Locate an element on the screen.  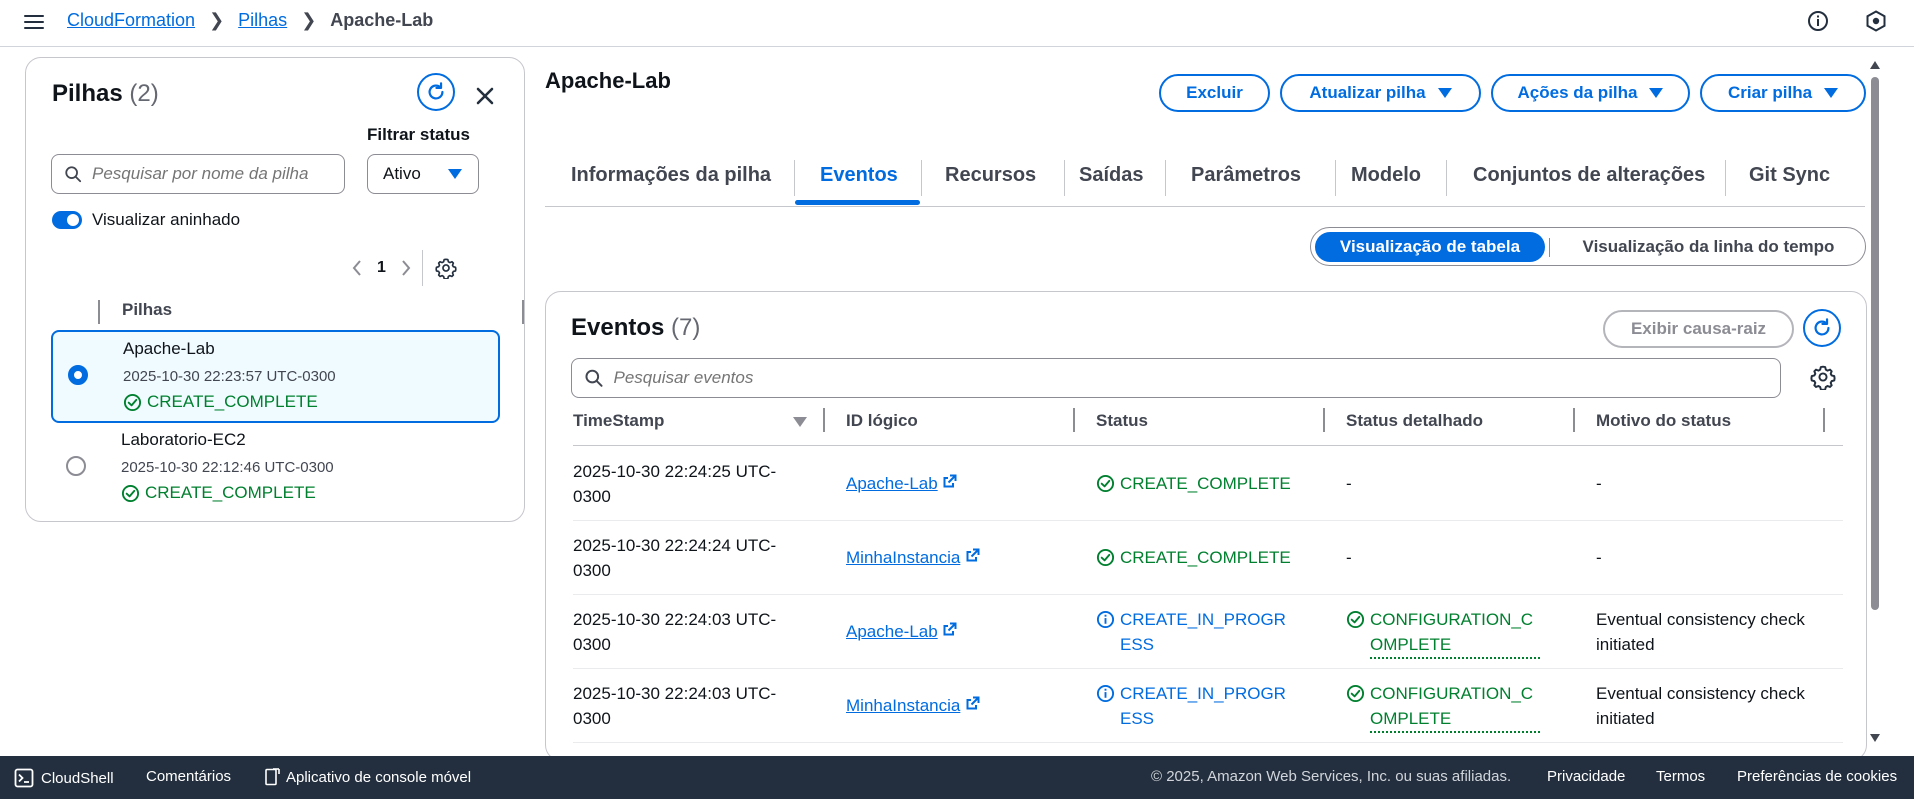
page-scrollbar is located at coordinates (1875, 403).